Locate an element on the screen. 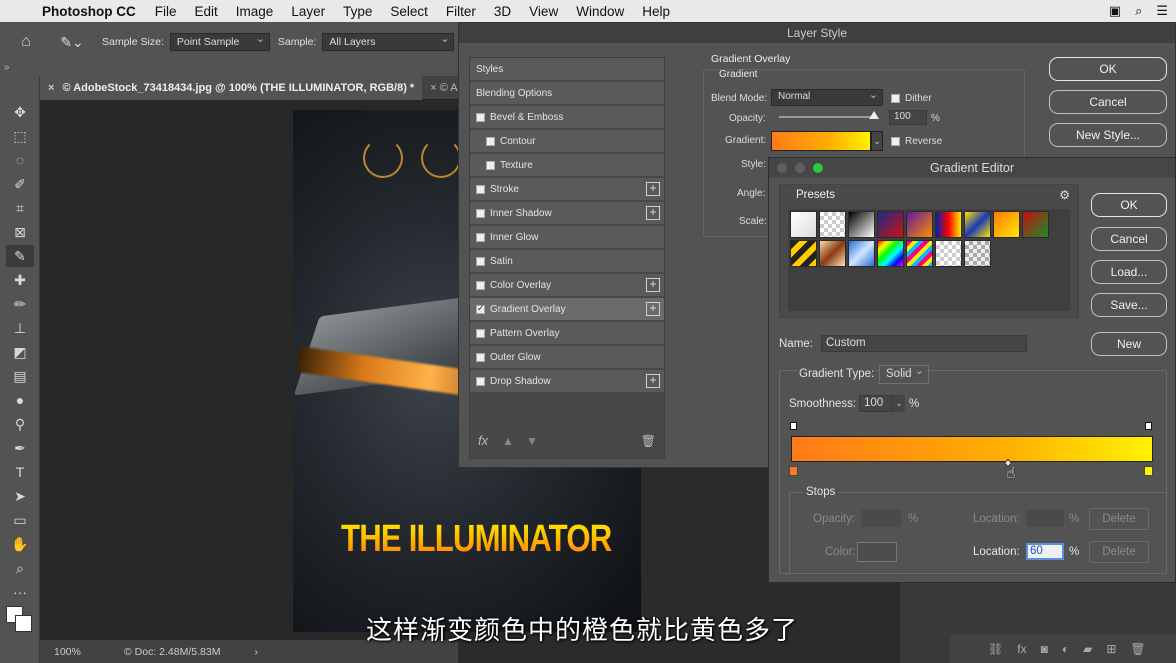 This screenshot has height=663, width=1176. color-swatches is located at coordinates (20, 620).